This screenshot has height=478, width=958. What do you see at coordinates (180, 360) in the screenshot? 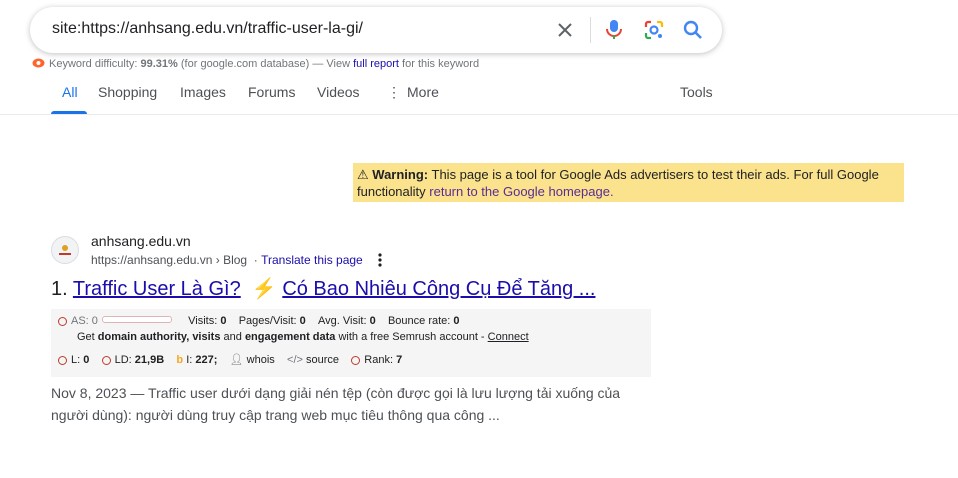
I see `bing-icon: b` at bounding box center [180, 360].